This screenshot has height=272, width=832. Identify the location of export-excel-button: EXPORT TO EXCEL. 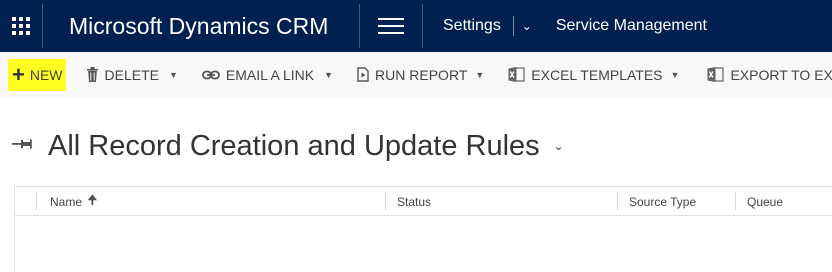
(766, 74).